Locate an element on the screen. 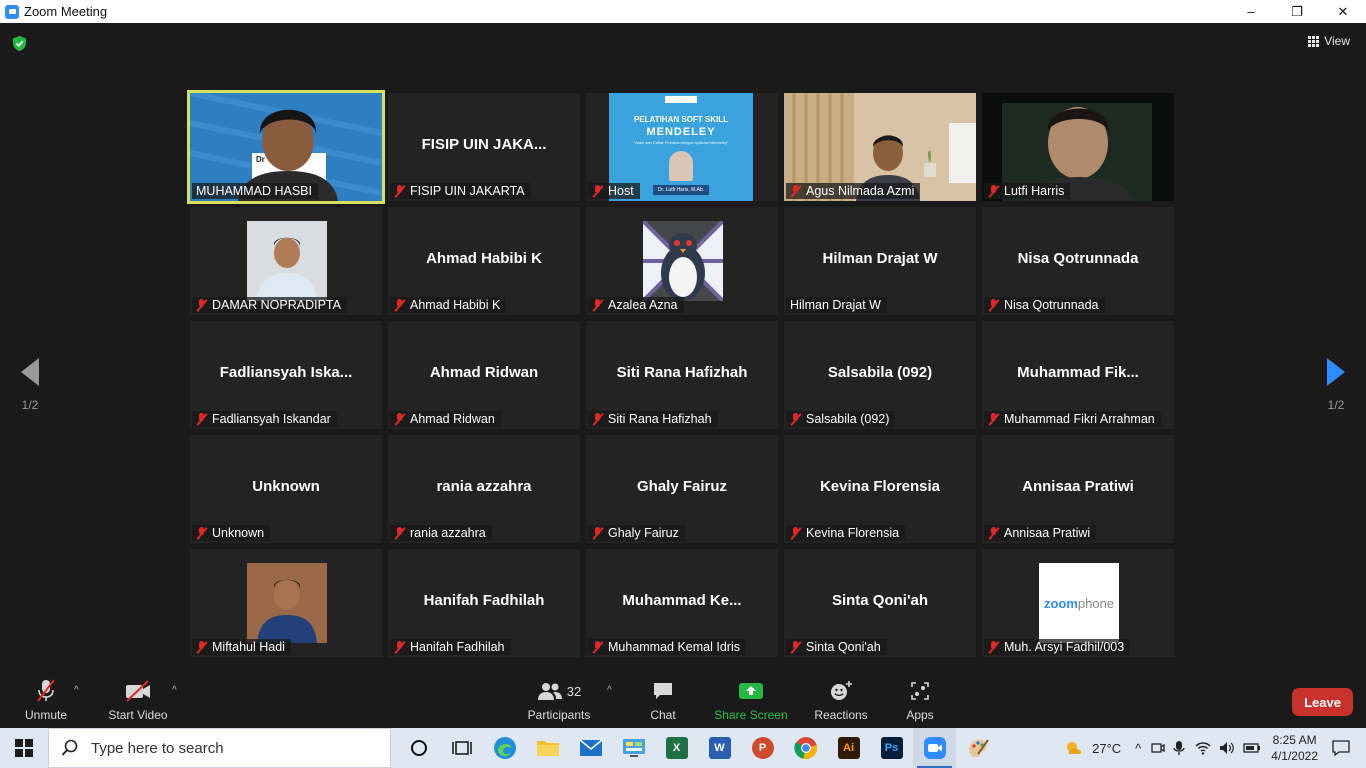 This screenshot has width=1366, height=768. participant-tile: Hanifah Fadhilah Hanifah Fadhilah is located at coordinates (484, 603).